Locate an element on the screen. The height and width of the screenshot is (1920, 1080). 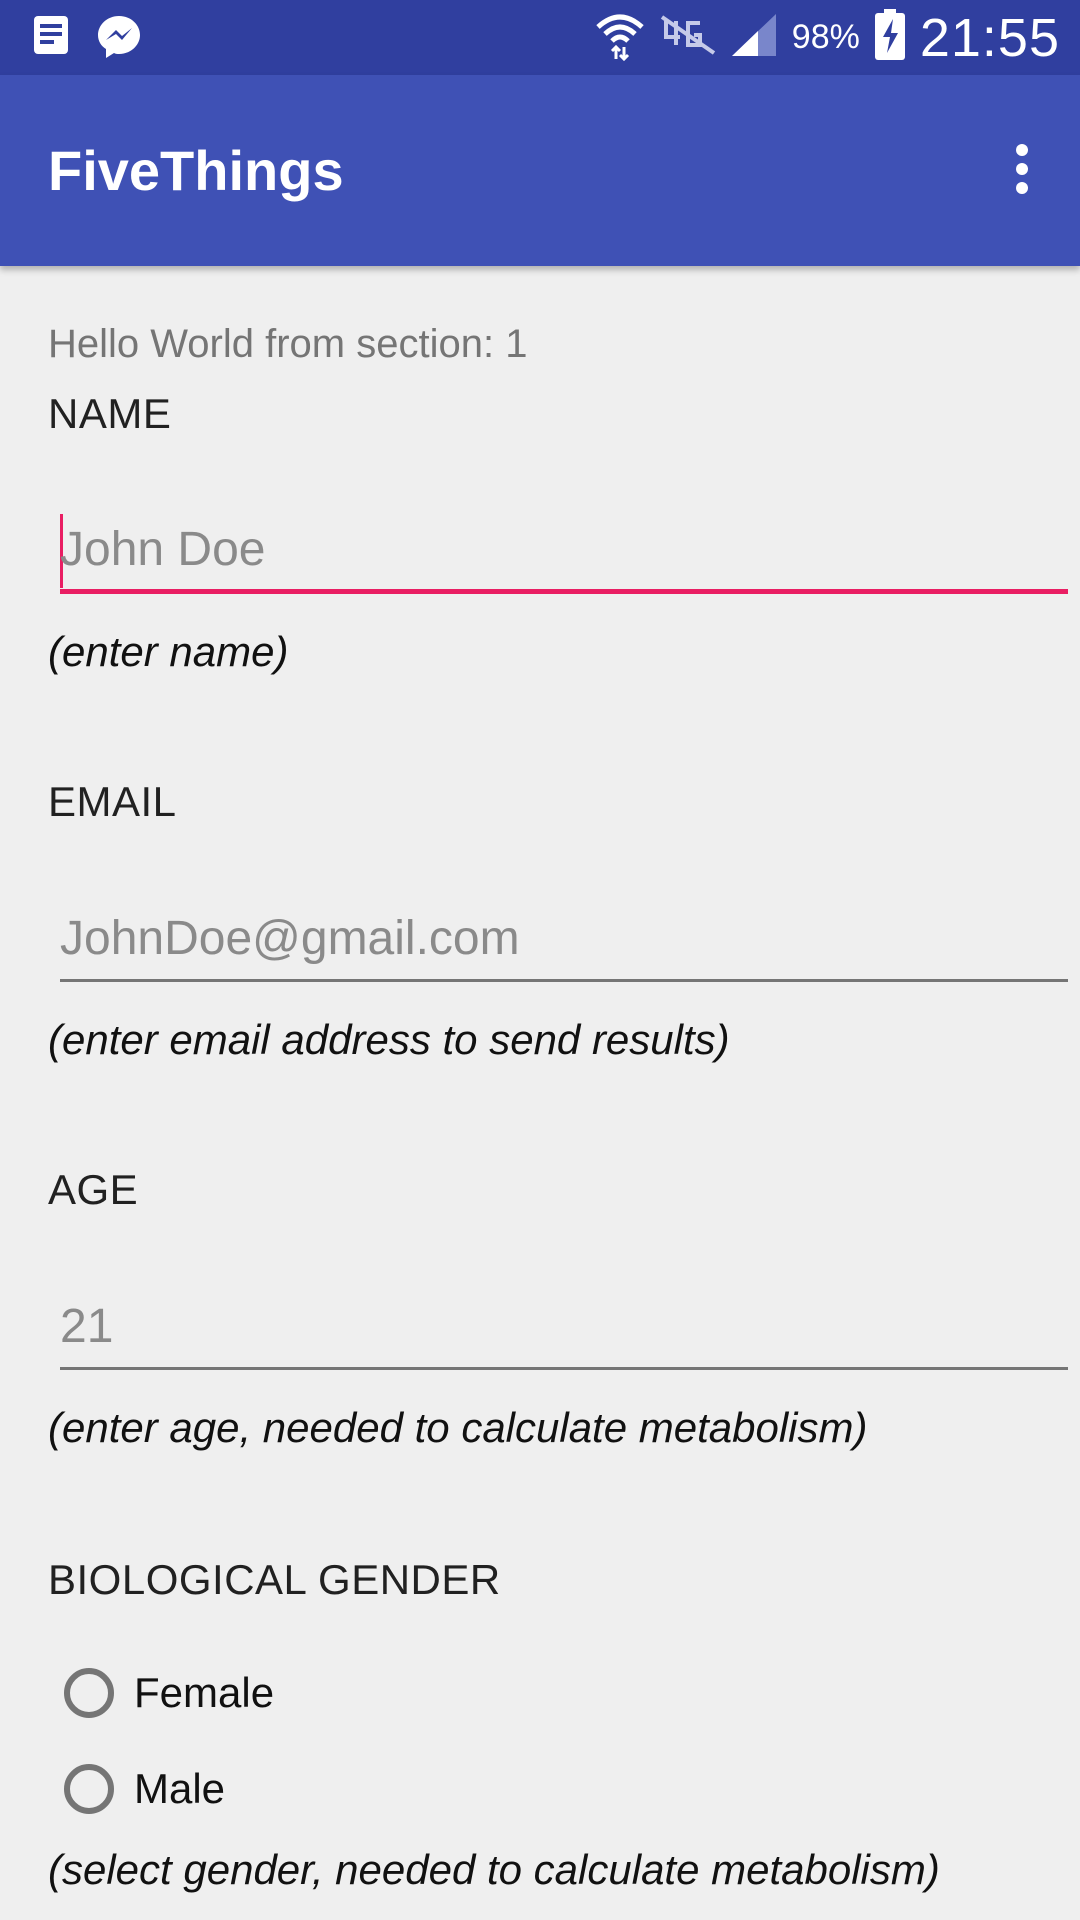
battery-percent: 98% is located at coordinates (825, 37).